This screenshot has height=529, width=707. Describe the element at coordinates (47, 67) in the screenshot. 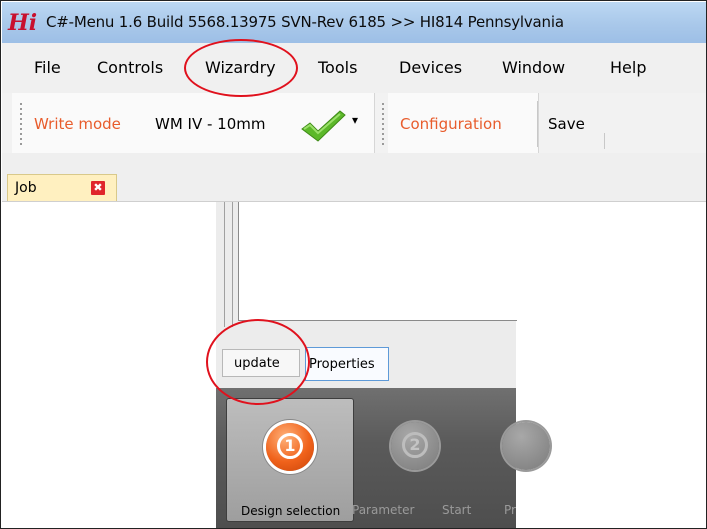

I see `menu-file: File` at that location.